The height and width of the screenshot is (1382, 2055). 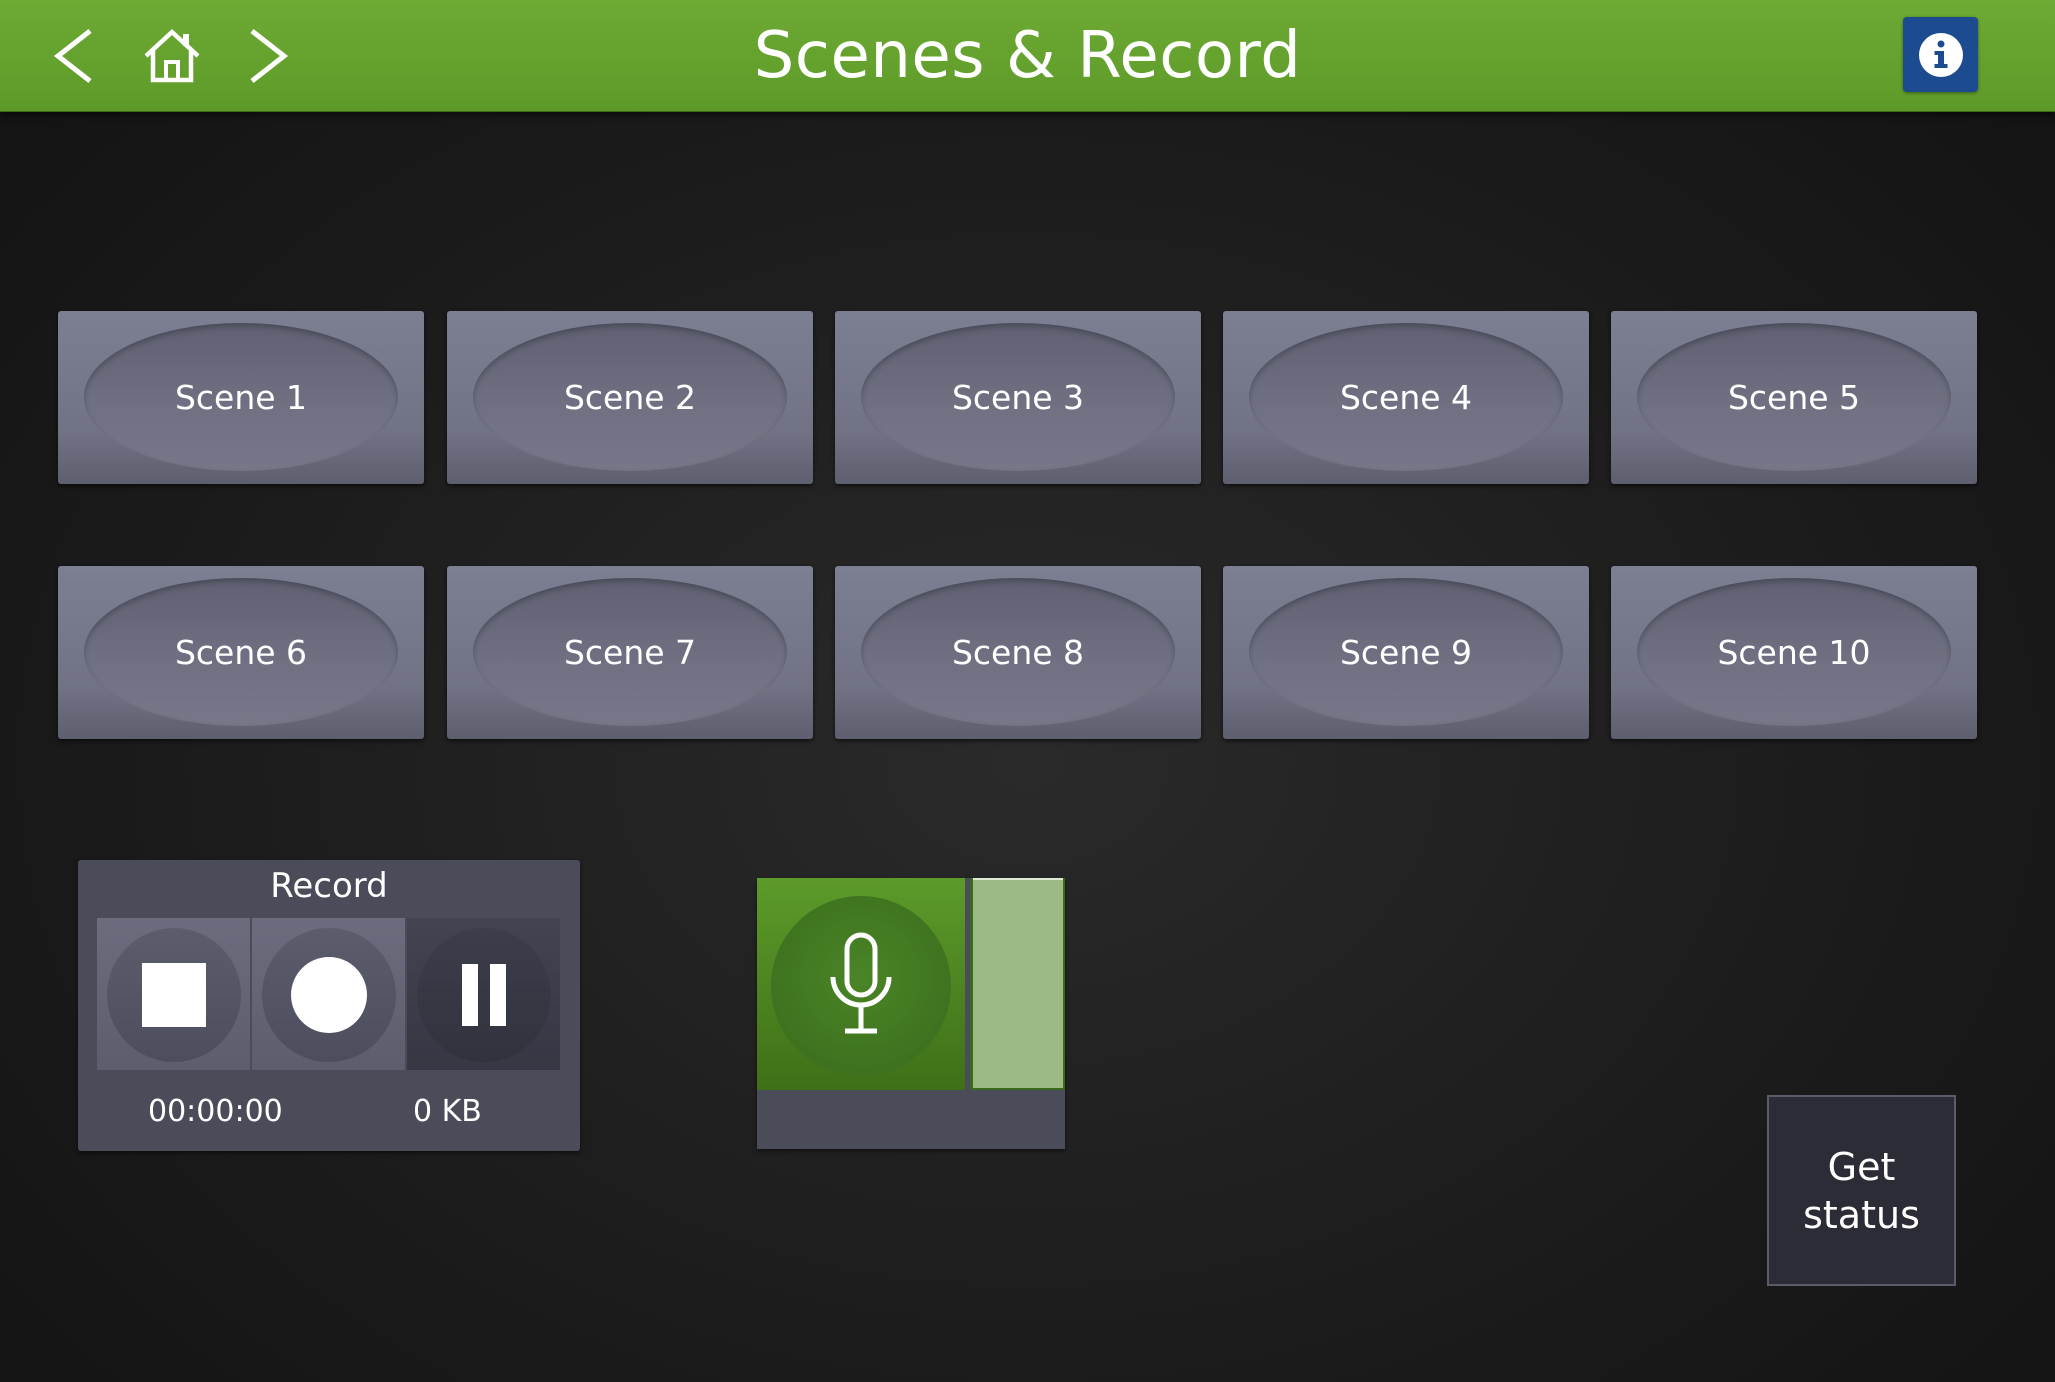 I want to click on microphone-button-face, so click(x=861, y=986).